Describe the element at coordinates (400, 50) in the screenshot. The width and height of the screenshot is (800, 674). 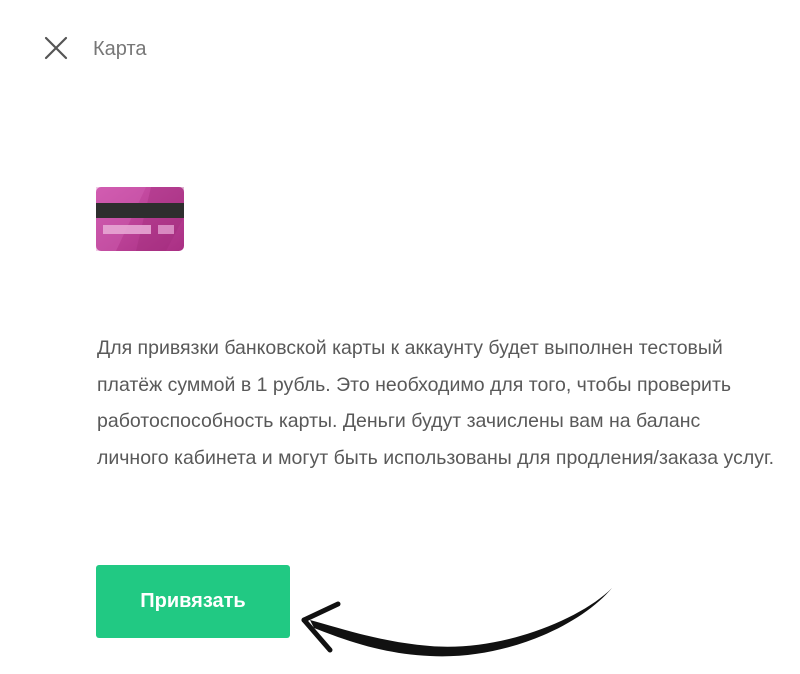
I see `page-header: Карта` at that location.